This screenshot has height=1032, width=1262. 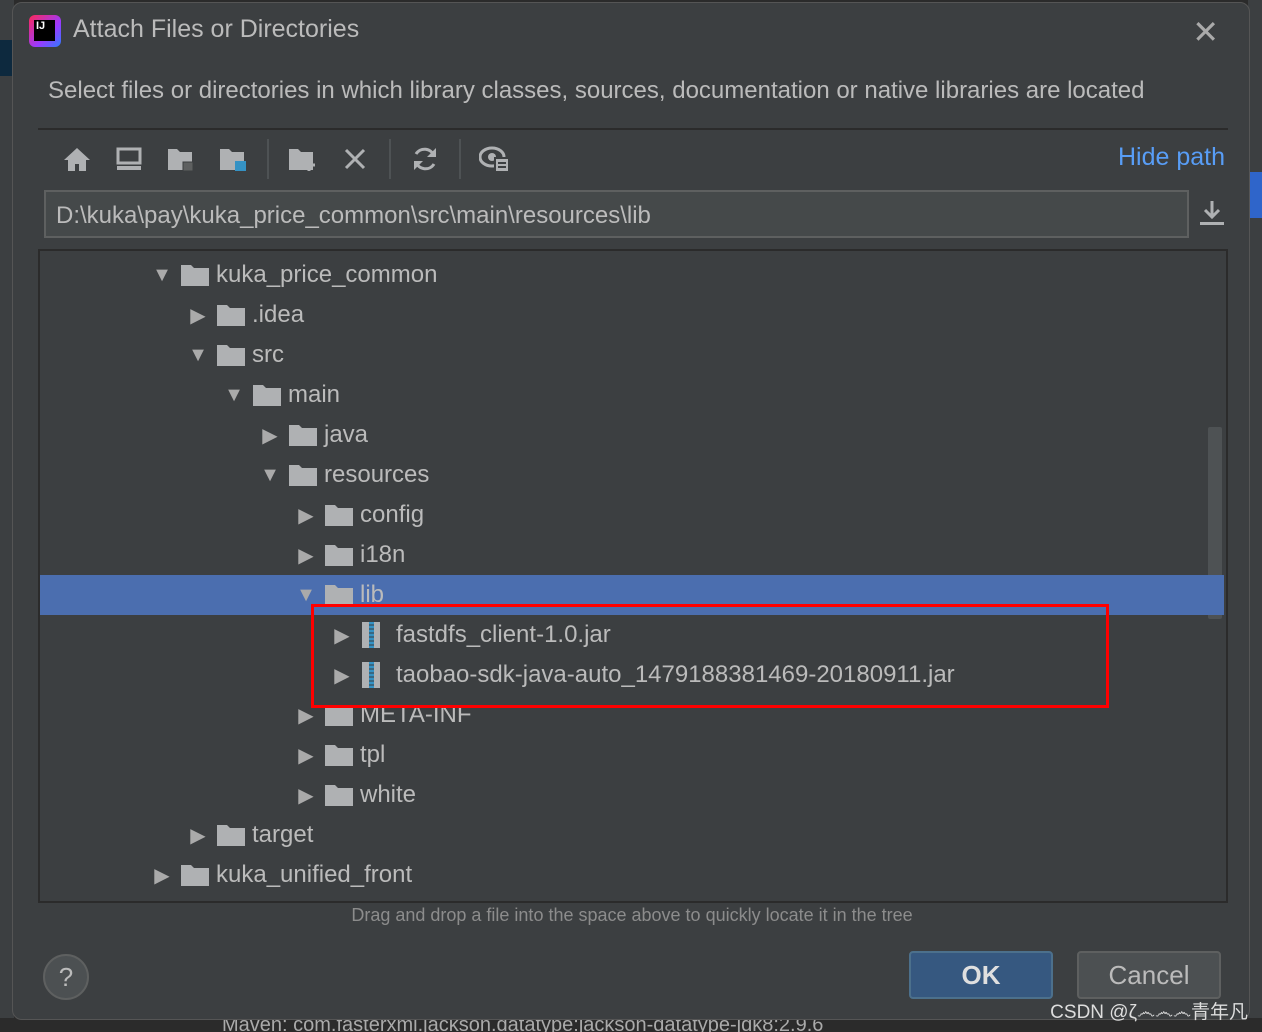 I want to click on tree-row-label: .idea, so click(x=278, y=314).